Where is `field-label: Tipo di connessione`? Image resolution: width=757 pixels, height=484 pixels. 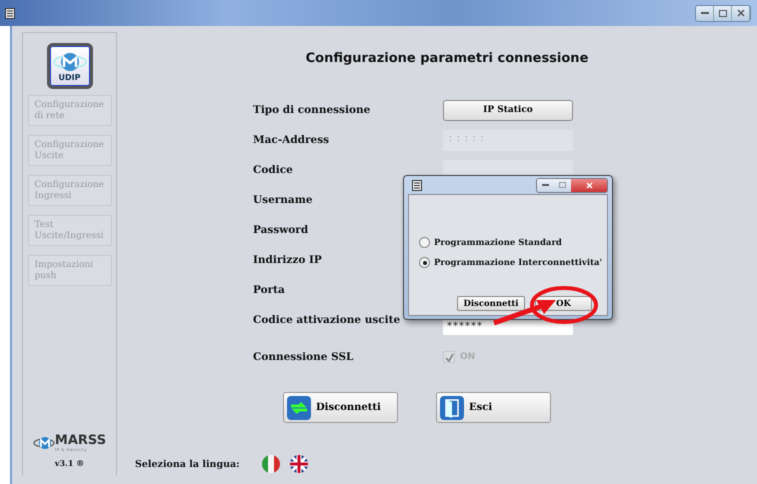 field-label: Tipo di connessione is located at coordinates (311, 110).